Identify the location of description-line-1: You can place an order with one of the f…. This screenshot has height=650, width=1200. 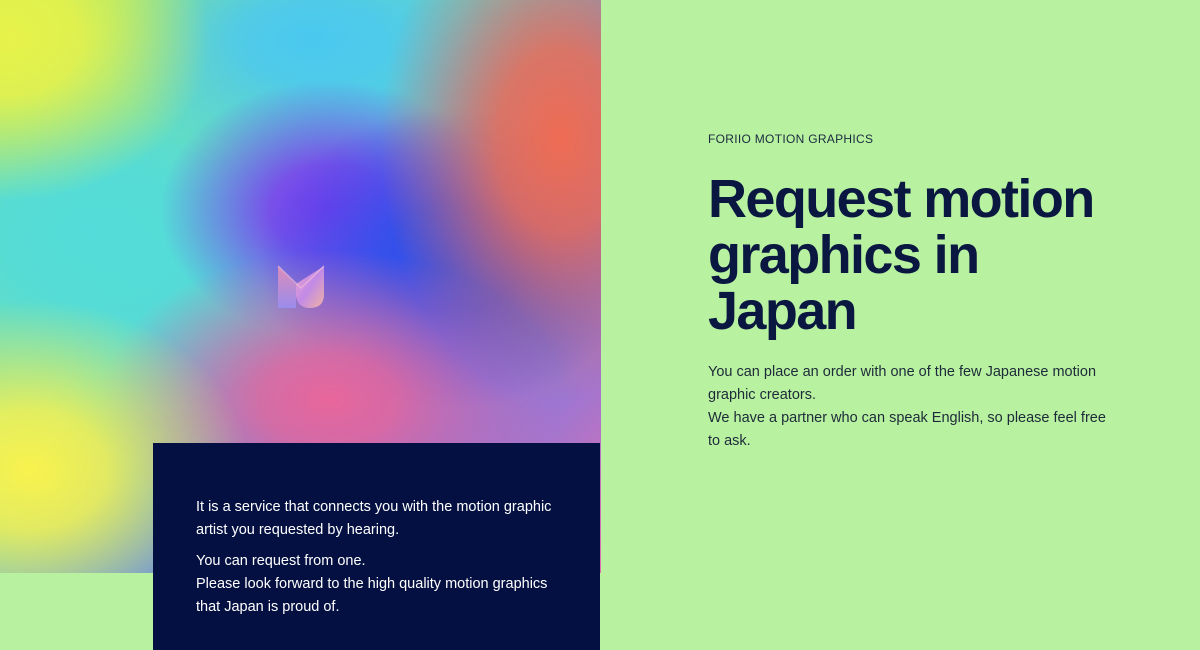
(902, 383).